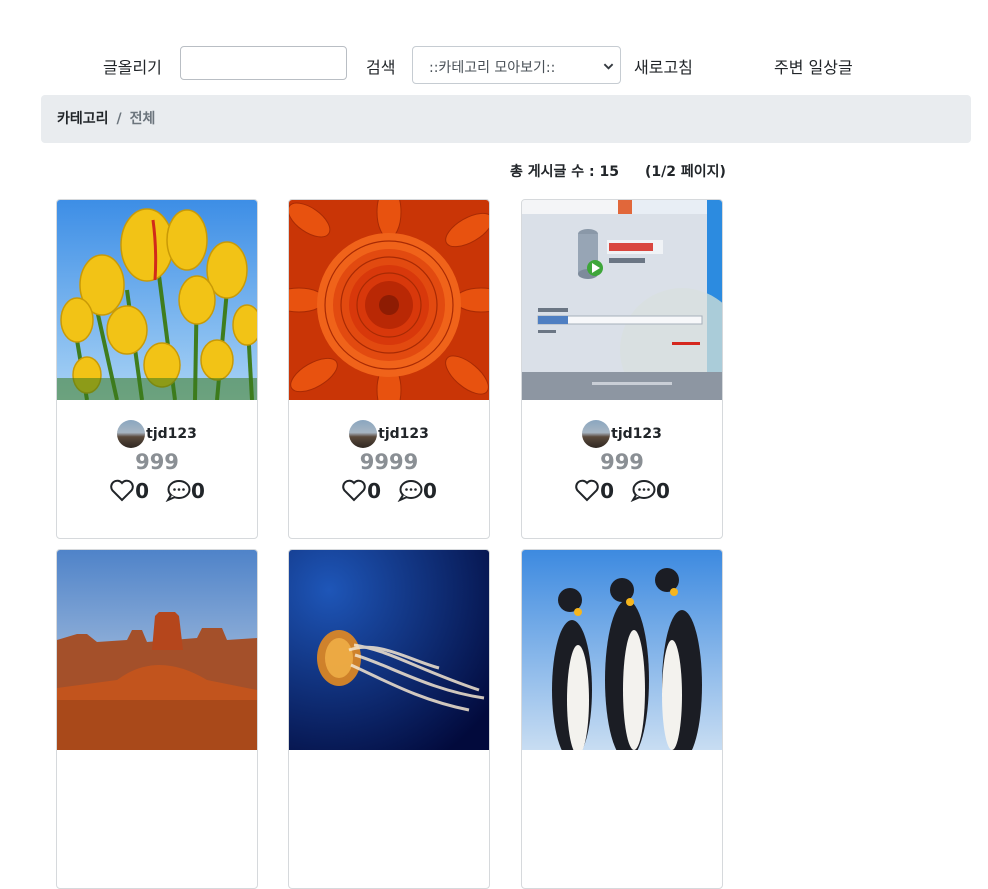  I want to click on post-count: 총 게시글 수 : 15, so click(564, 172).